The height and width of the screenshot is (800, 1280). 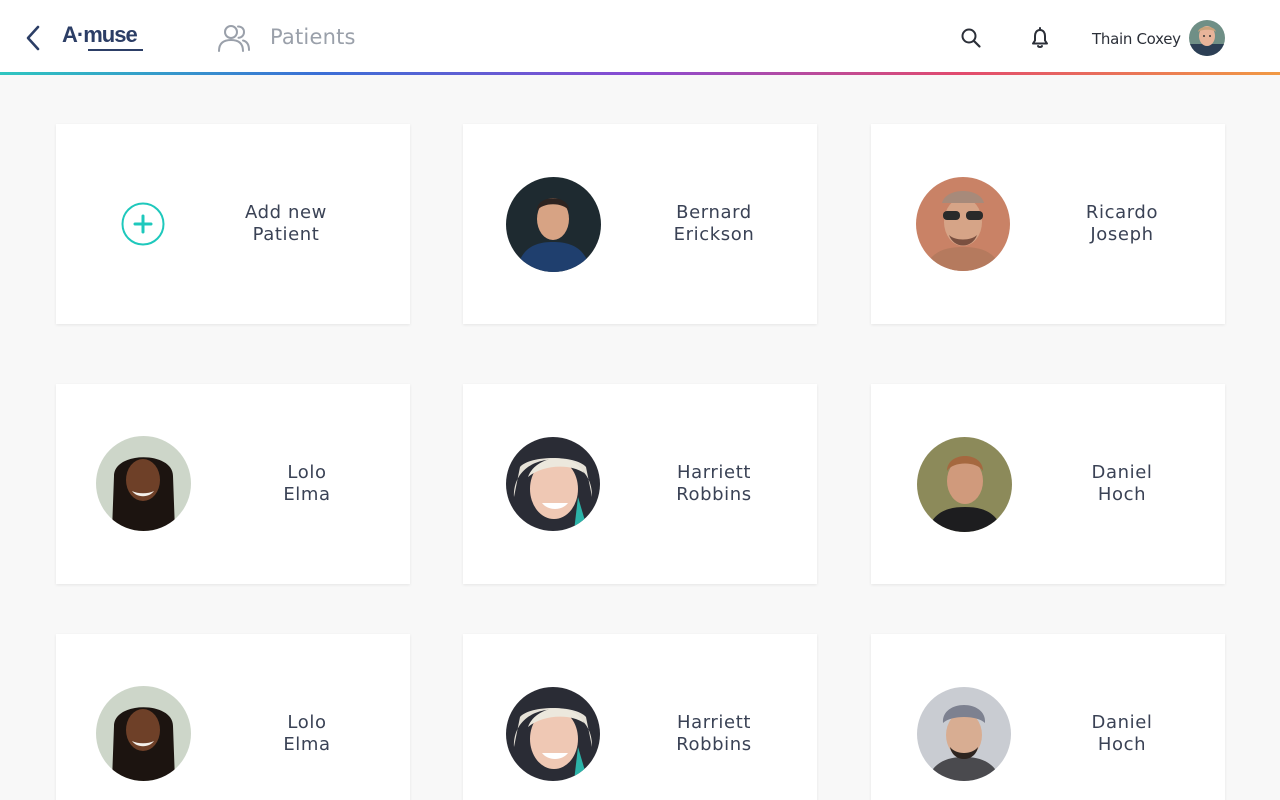 I want to click on plus-circle-icon, so click(x=143, y=224).